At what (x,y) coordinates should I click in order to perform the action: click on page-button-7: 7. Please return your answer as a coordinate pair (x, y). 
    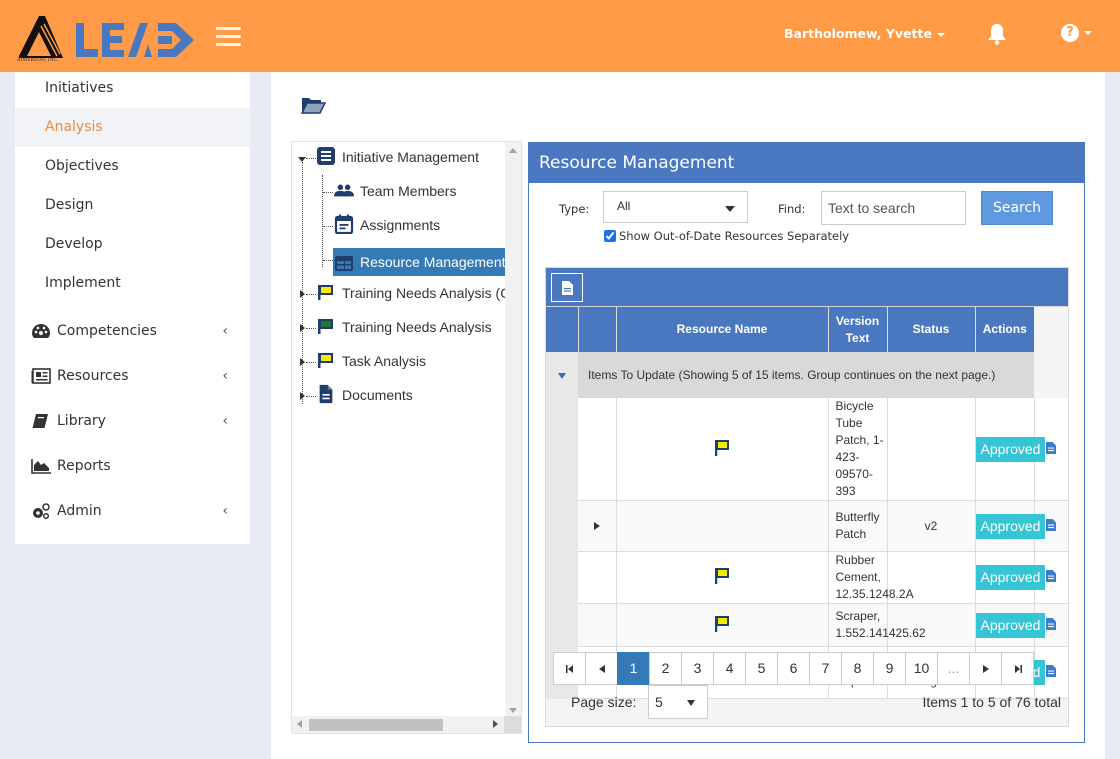
    Looking at the image, I should click on (825, 668).